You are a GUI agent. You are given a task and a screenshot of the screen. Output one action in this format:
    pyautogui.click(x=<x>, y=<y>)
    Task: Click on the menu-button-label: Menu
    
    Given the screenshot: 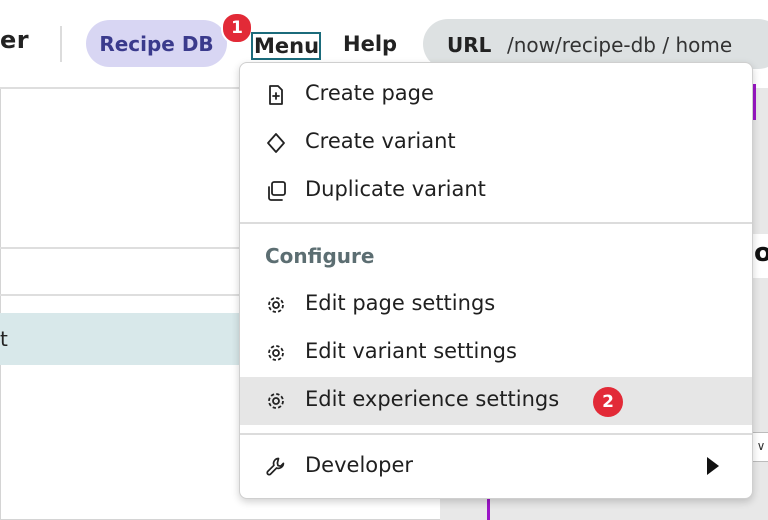 What is the action you would take?
    pyautogui.click(x=287, y=46)
    